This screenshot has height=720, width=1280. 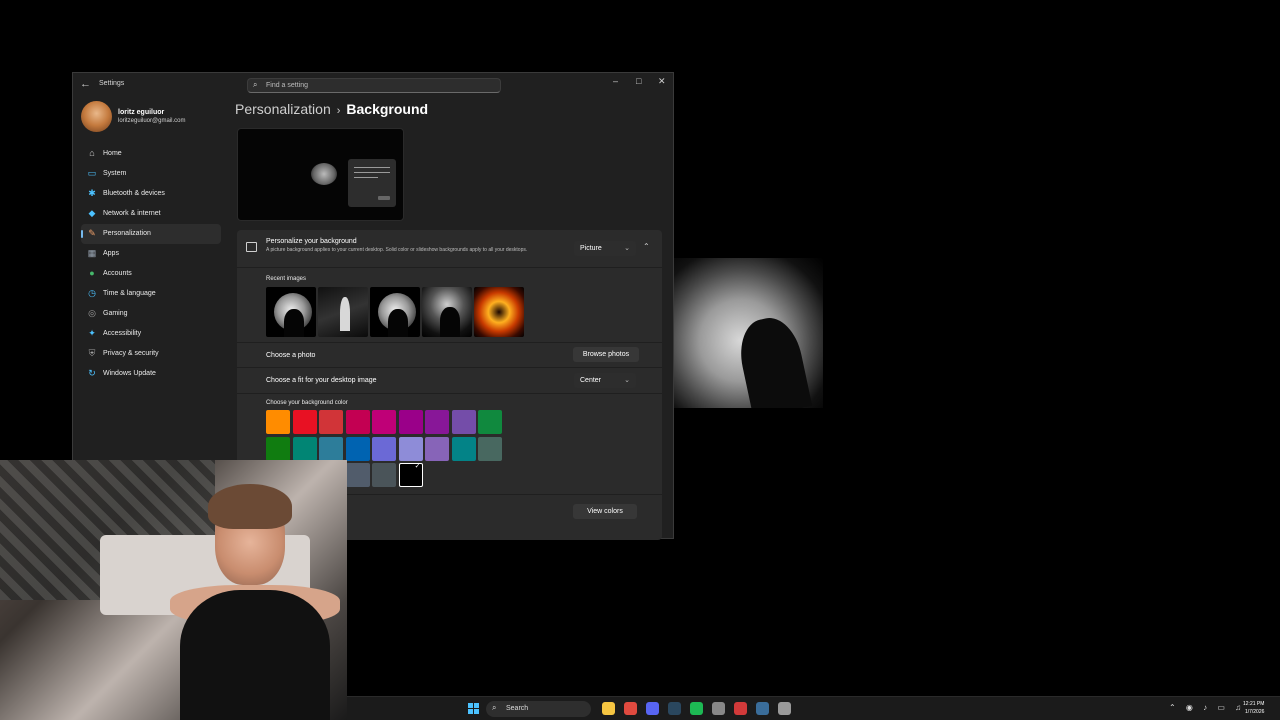 What do you see at coordinates (129, 293) in the screenshot?
I see `sidebar-item-label: Time & language` at bounding box center [129, 293].